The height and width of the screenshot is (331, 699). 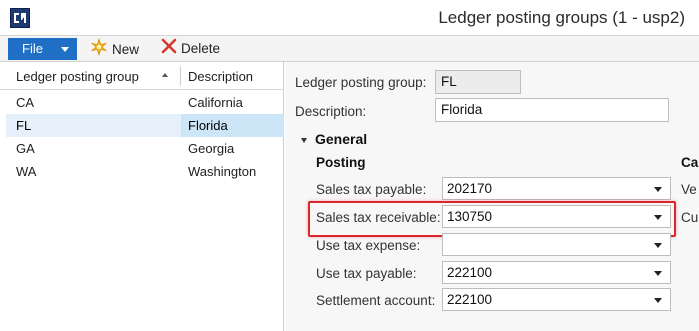 What do you see at coordinates (208, 125) in the screenshot?
I see `cell-description: Florida` at bounding box center [208, 125].